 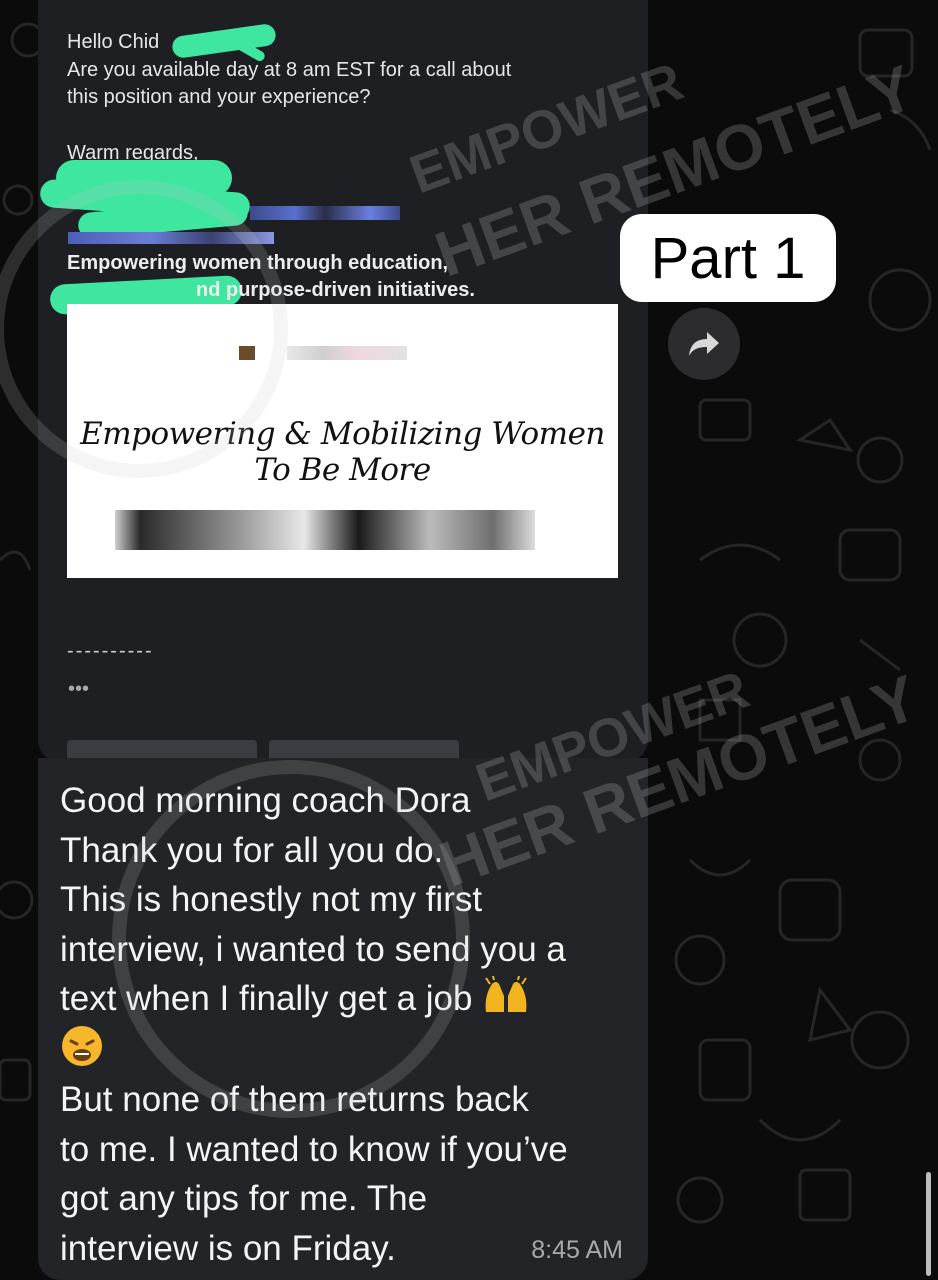 What do you see at coordinates (78, 689) in the screenshot?
I see `show-more-ellipsis: •••` at bounding box center [78, 689].